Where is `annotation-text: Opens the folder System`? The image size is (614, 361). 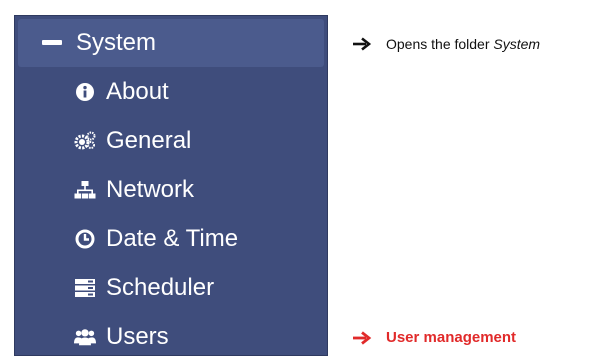 annotation-text: Opens the folder System is located at coordinates (463, 44).